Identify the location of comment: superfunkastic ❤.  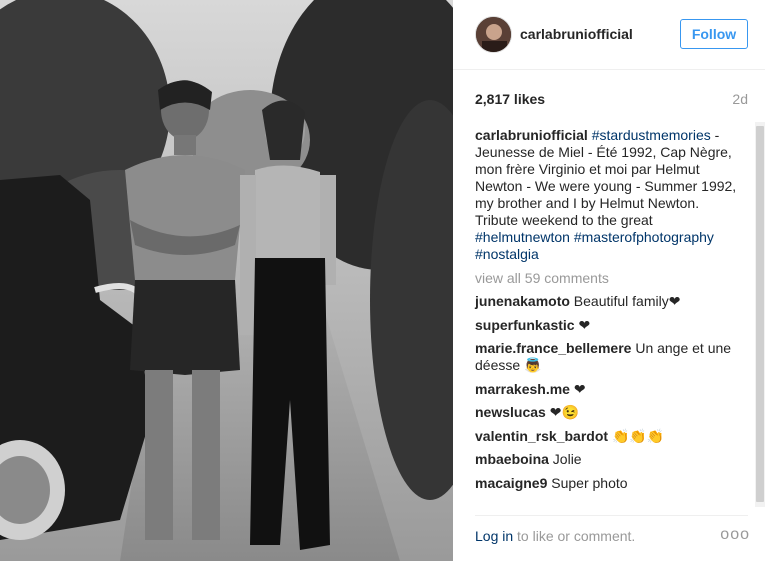
(606, 325).